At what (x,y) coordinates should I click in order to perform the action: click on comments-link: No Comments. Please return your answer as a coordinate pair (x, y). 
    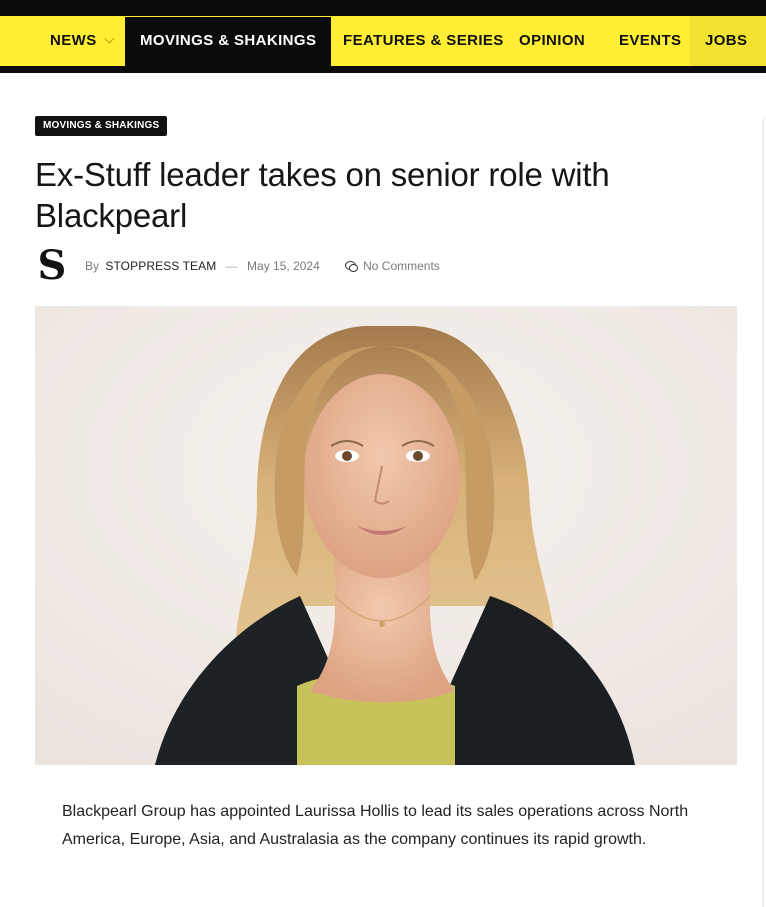
    Looking at the image, I should click on (392, 266).